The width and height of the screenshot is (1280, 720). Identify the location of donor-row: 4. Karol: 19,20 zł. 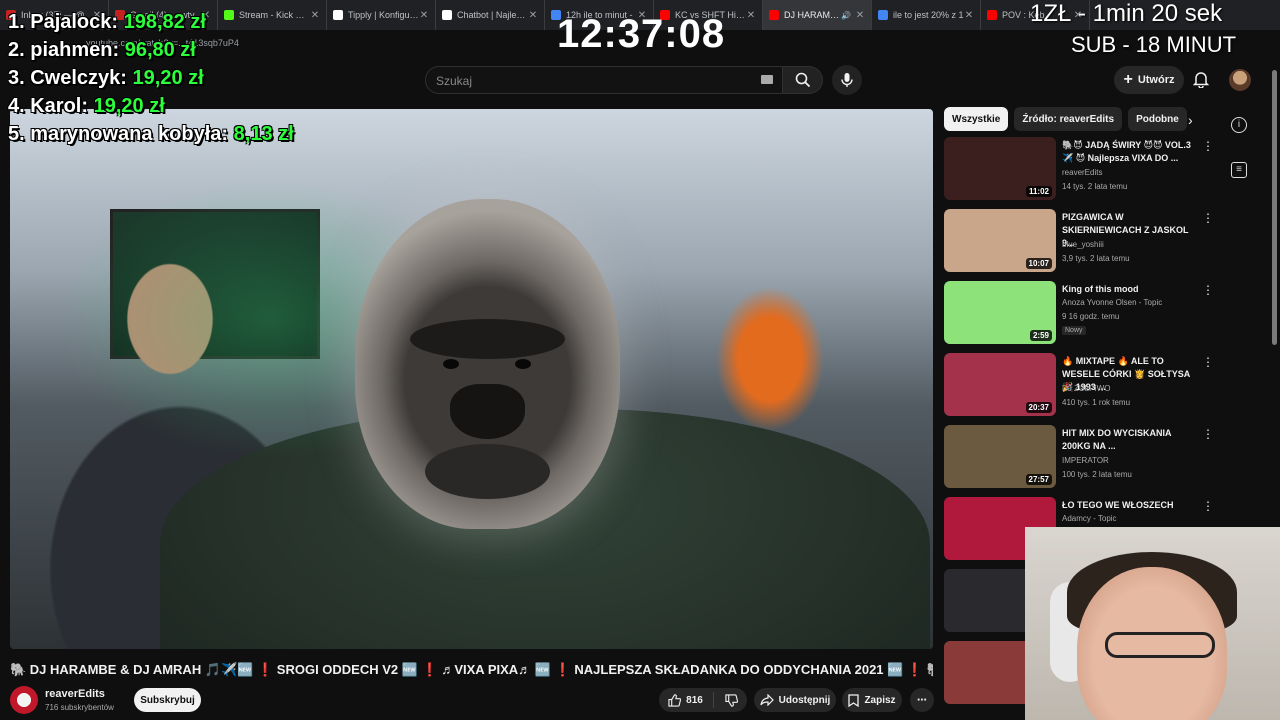
(86, 106).